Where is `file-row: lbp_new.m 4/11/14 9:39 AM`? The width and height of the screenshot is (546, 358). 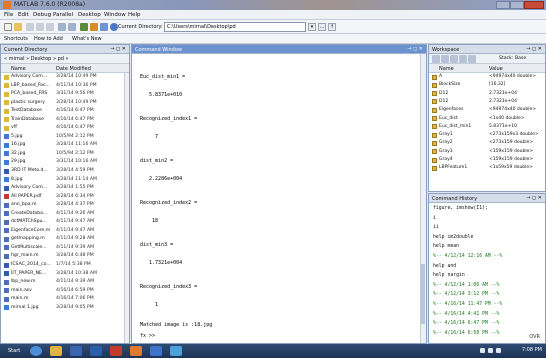 file-row: lbp_new.m 4/11/14 9:39 AM is located at coordinates (65, 282).